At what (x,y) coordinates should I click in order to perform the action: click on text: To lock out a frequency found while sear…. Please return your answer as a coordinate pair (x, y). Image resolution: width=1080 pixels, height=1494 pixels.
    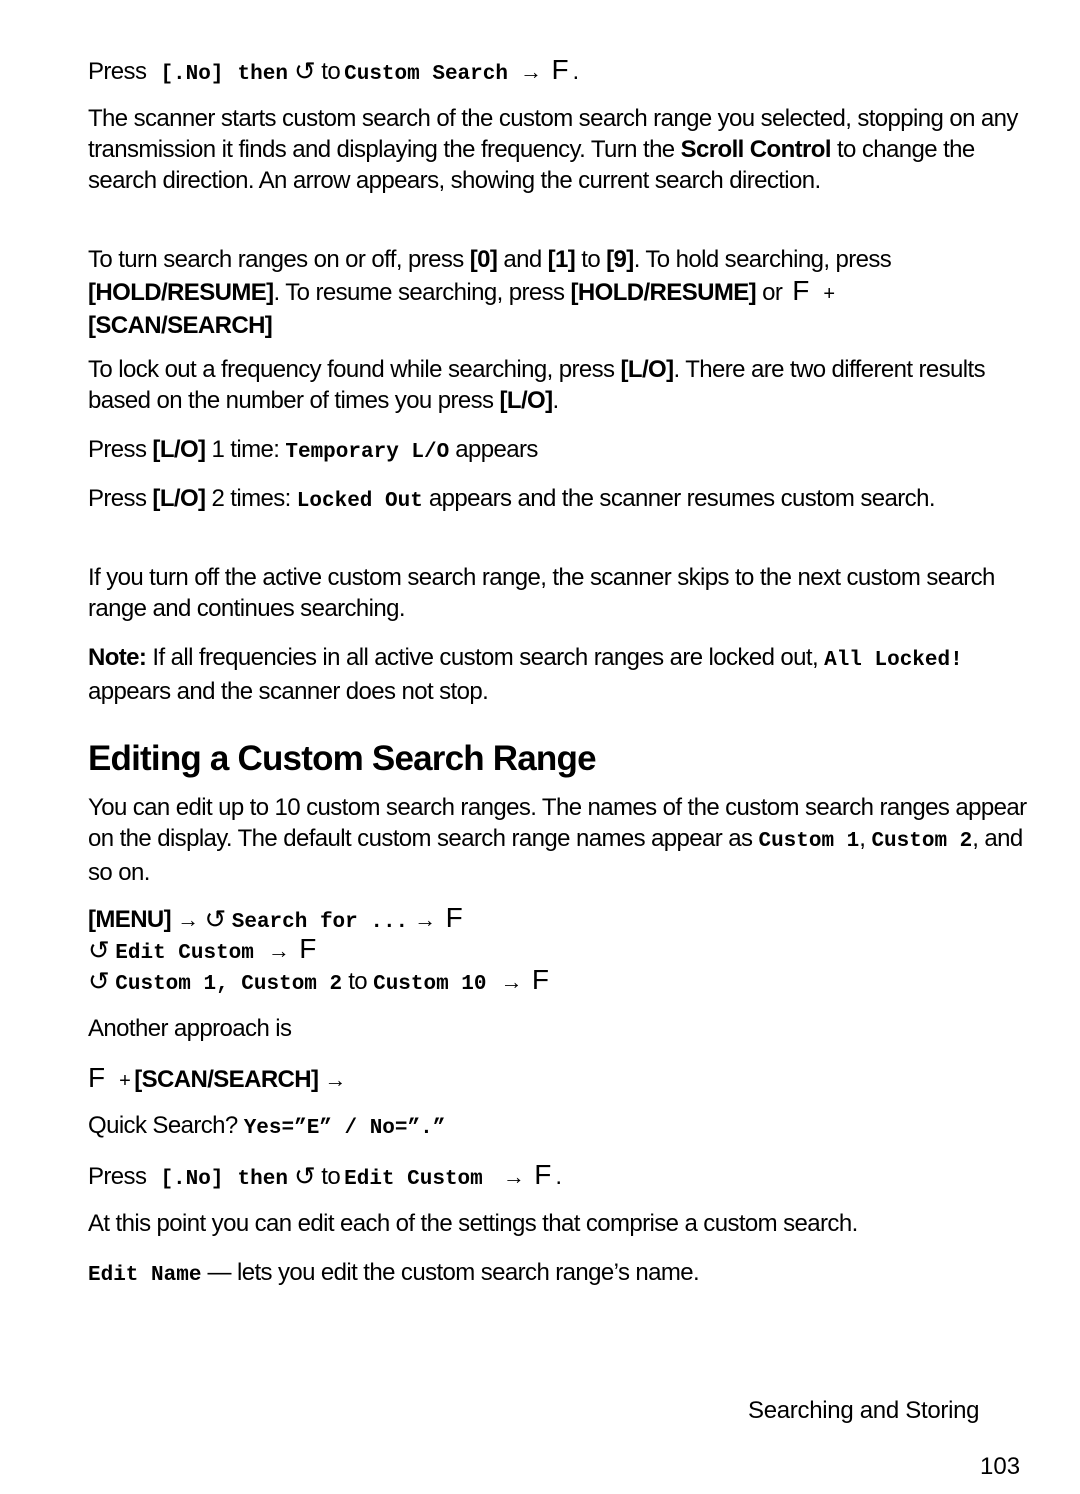
    Looking at the image, I should click on (354, 369).